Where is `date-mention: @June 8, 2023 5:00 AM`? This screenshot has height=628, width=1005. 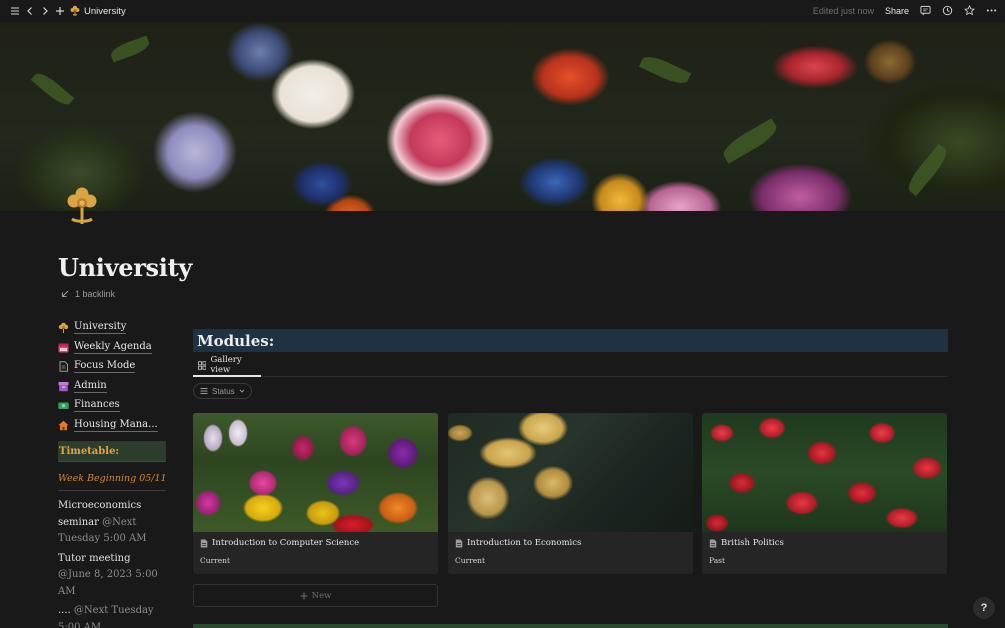 date-mention: @June 8, 2023 5:00 AM is located at coordinates (108, 583).